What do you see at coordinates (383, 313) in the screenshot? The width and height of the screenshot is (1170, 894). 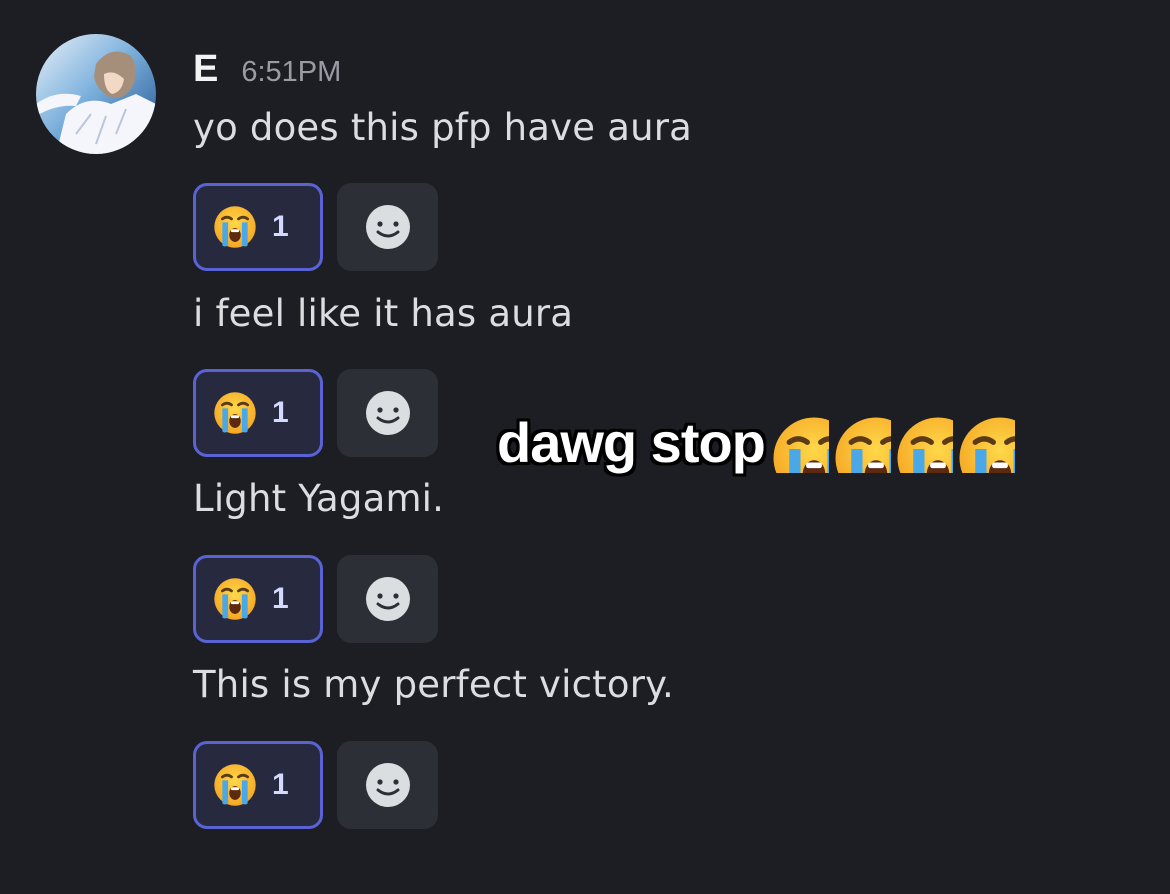 I see `message-text: i feel like it has aura` at bounding box center [383, 313].